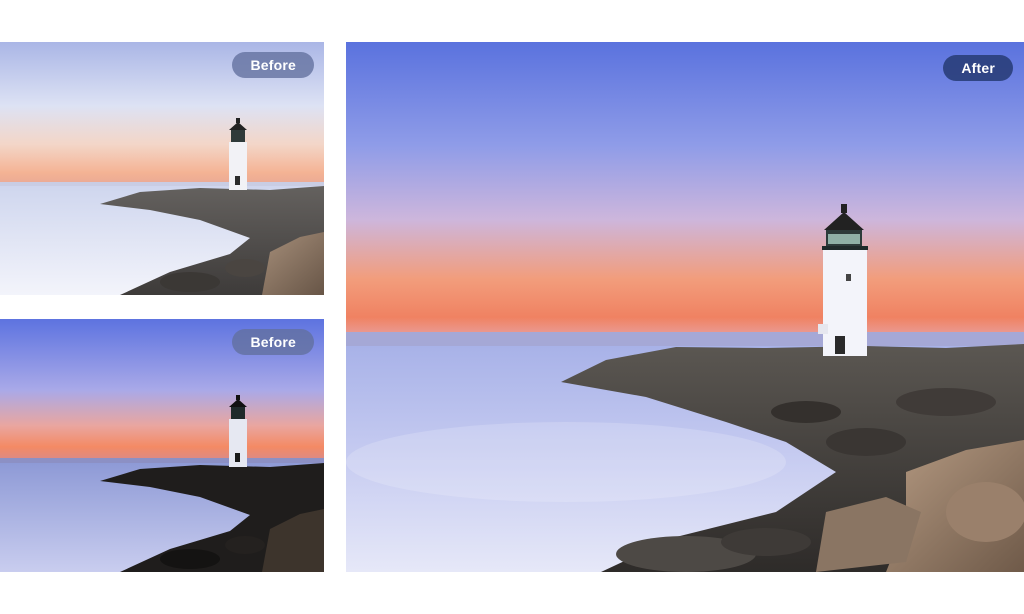 The image size is (1024, 614). I want to click on lighthouse-photo-washed, so click(162, 168).